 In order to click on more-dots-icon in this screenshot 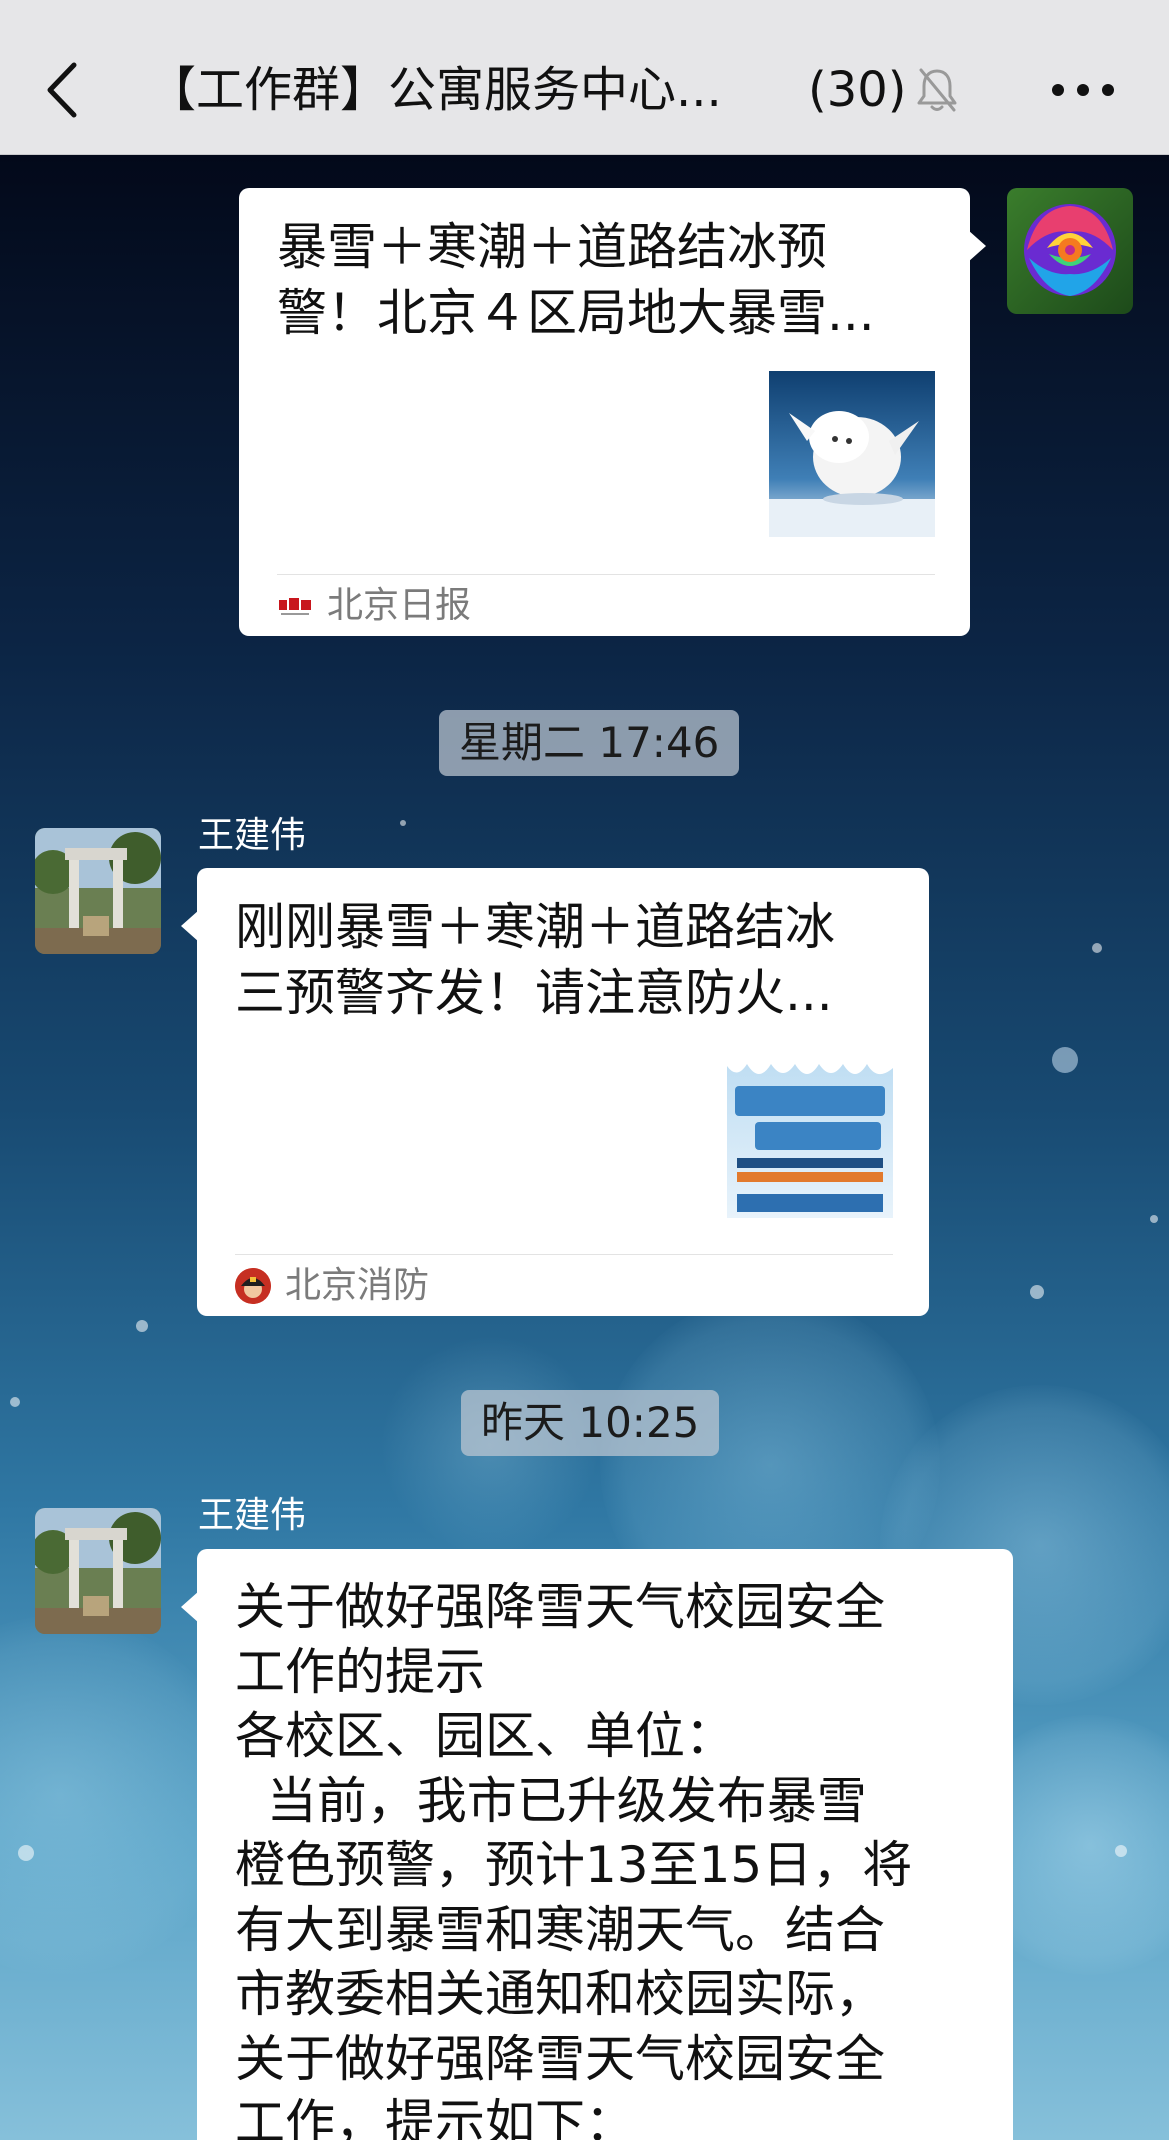, I will do `click(1083, 90)`.